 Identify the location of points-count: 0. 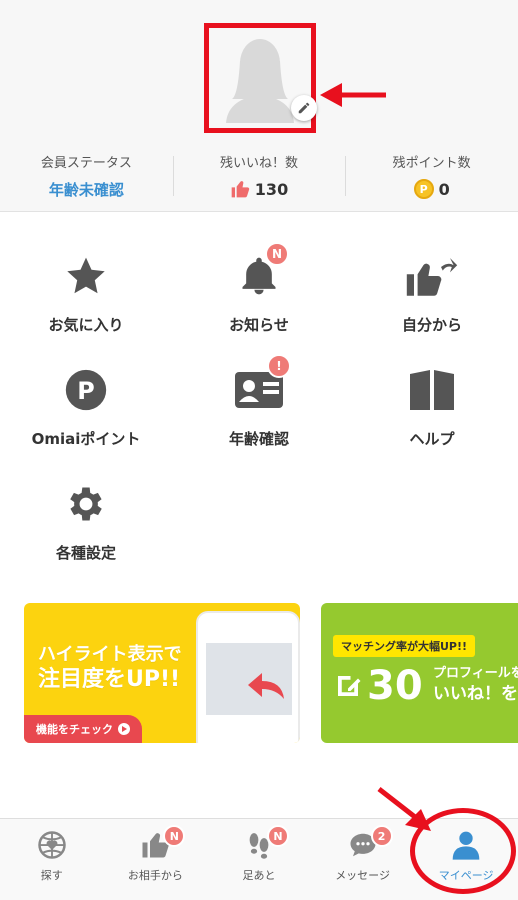
(444, 189).